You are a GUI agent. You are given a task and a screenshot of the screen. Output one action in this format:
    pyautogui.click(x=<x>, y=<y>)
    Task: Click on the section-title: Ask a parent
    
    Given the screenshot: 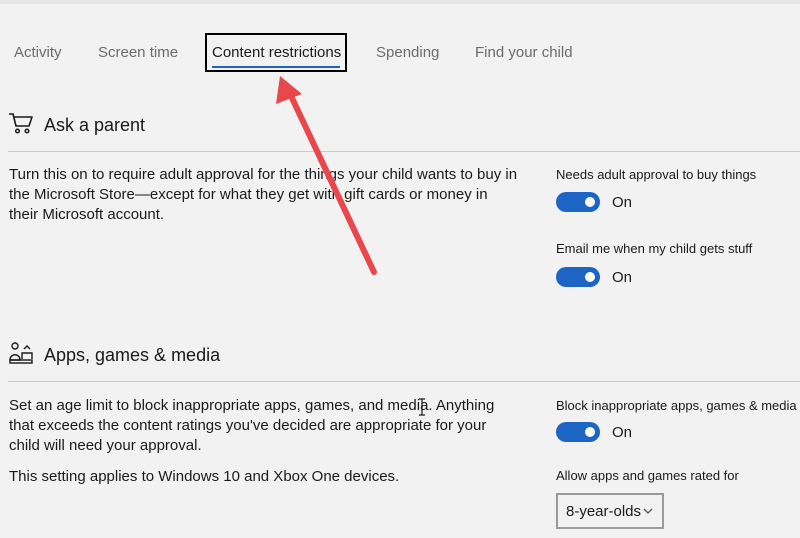 What is the action you would take?
    pyautogui.click(x=95, y=124)
    